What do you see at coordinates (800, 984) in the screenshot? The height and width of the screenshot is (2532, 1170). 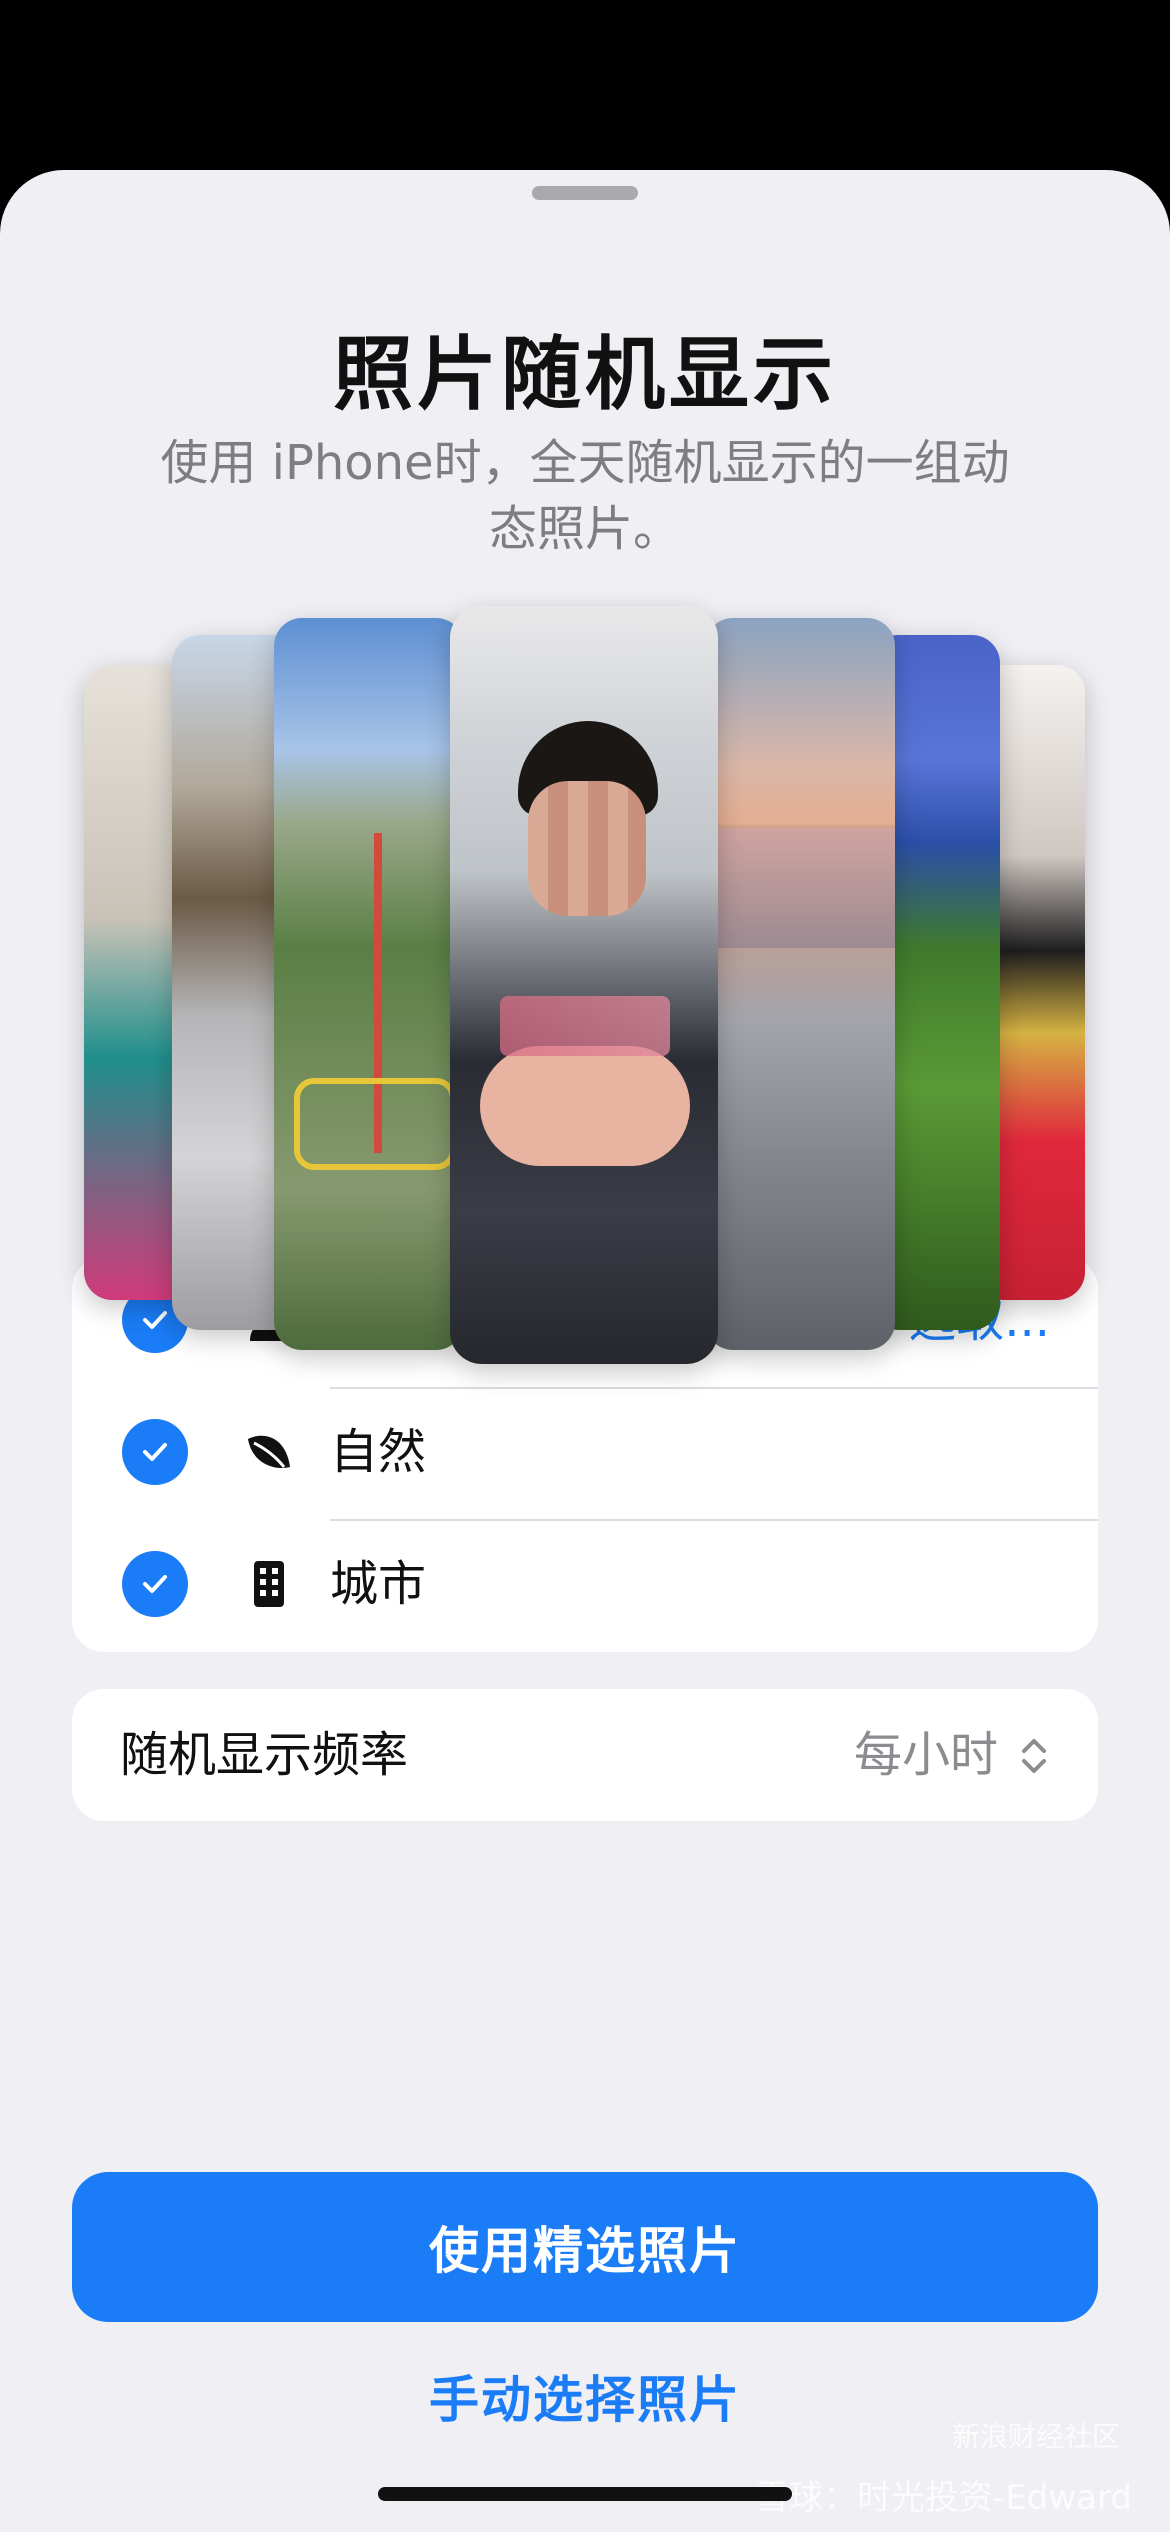 I see `preview-photo-lake-sunset` at bounding box center [800, 984].